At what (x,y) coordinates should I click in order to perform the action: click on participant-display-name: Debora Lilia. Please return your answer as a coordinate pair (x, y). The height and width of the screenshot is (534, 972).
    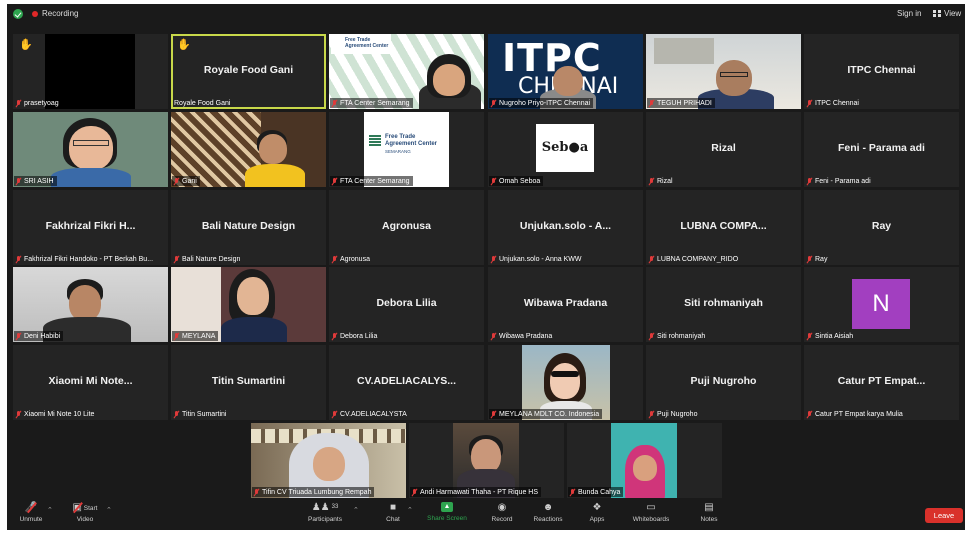
    Looking at the image, I should click on (406, 303).